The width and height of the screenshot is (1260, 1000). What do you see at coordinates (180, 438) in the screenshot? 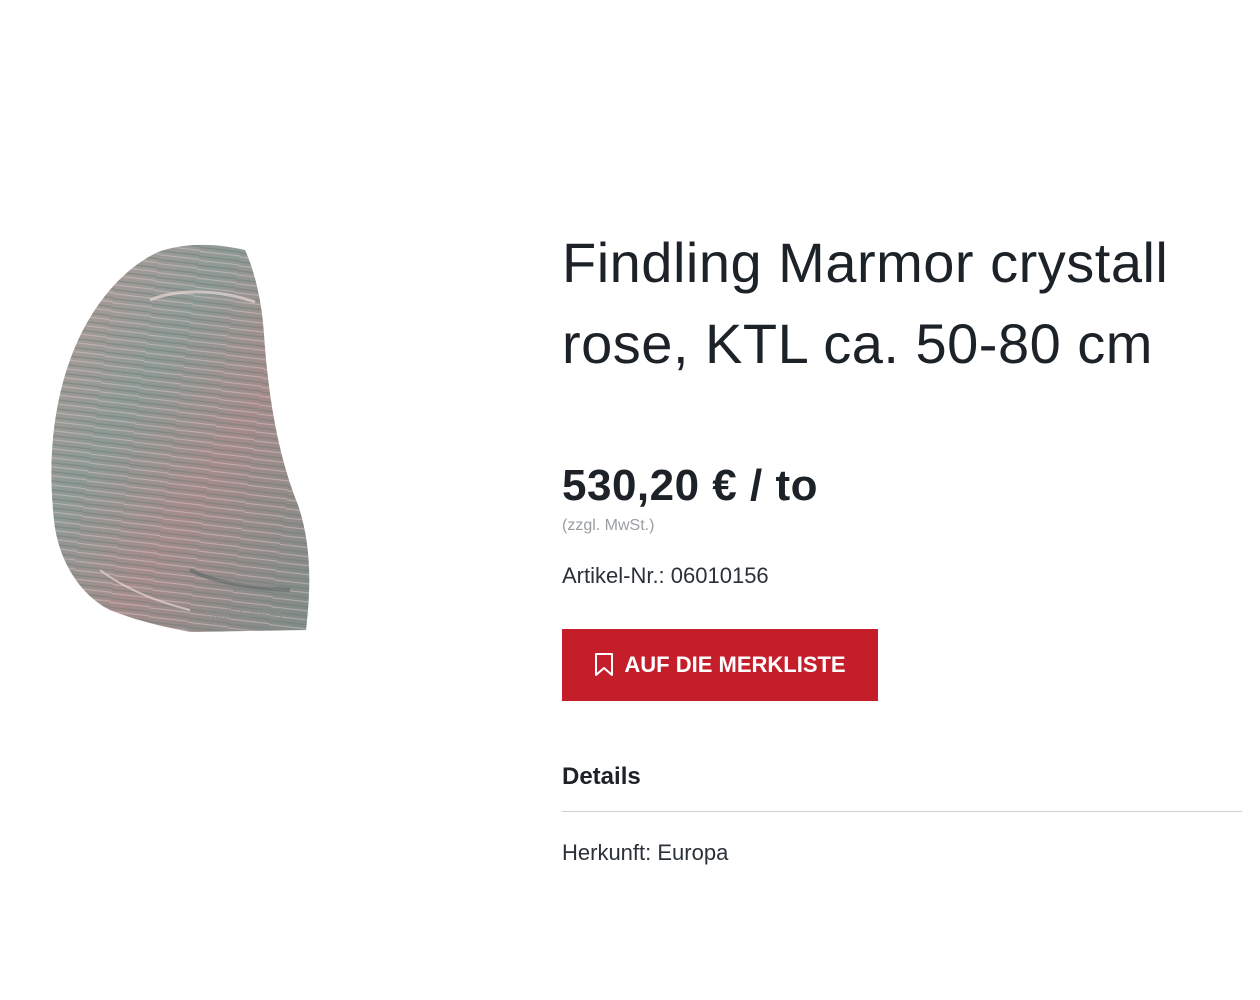
I see `stone-photo: Seib GmbH` at bounding box center [180, 438].